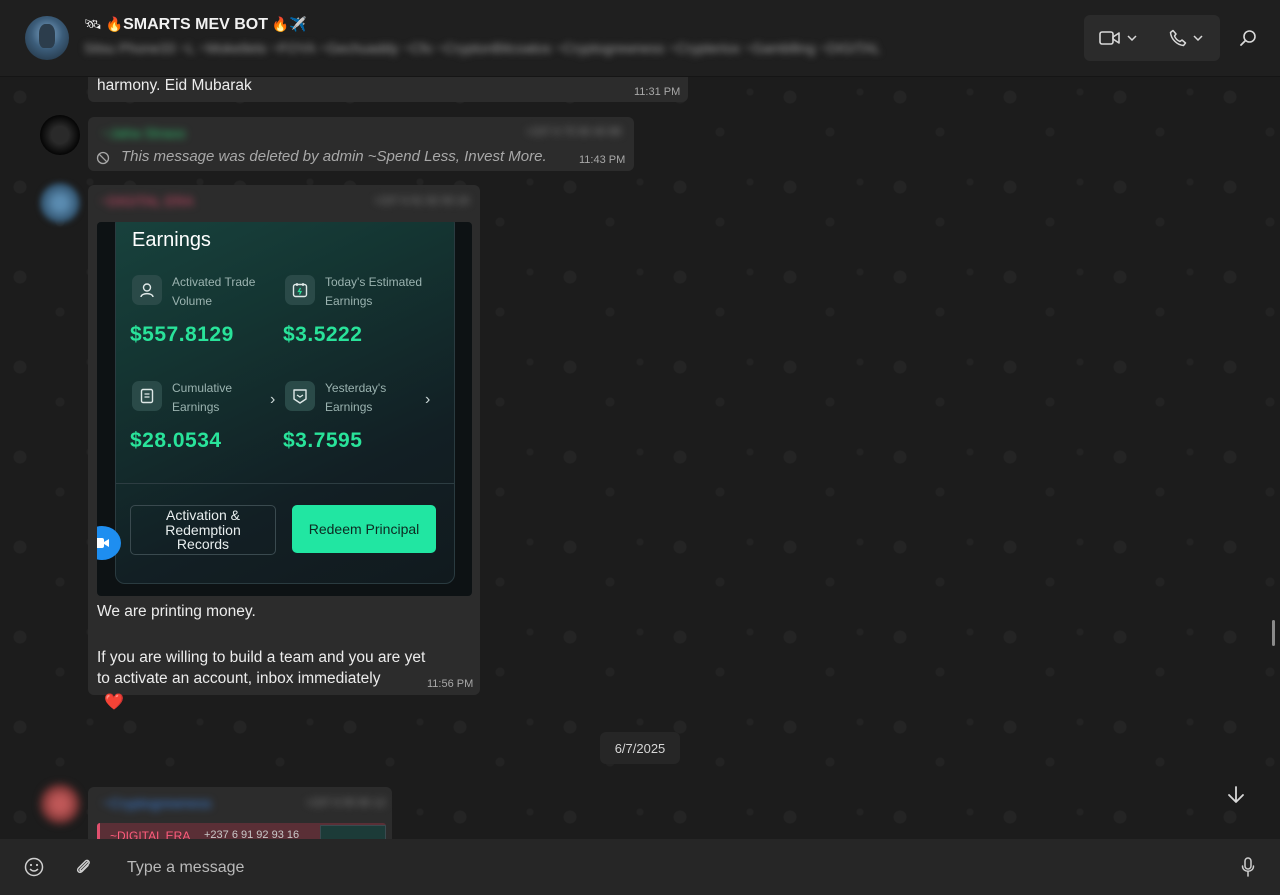 The width and height of the screenshot is (1280, 895). I want to click on blocked-icon, so click(103, 158).